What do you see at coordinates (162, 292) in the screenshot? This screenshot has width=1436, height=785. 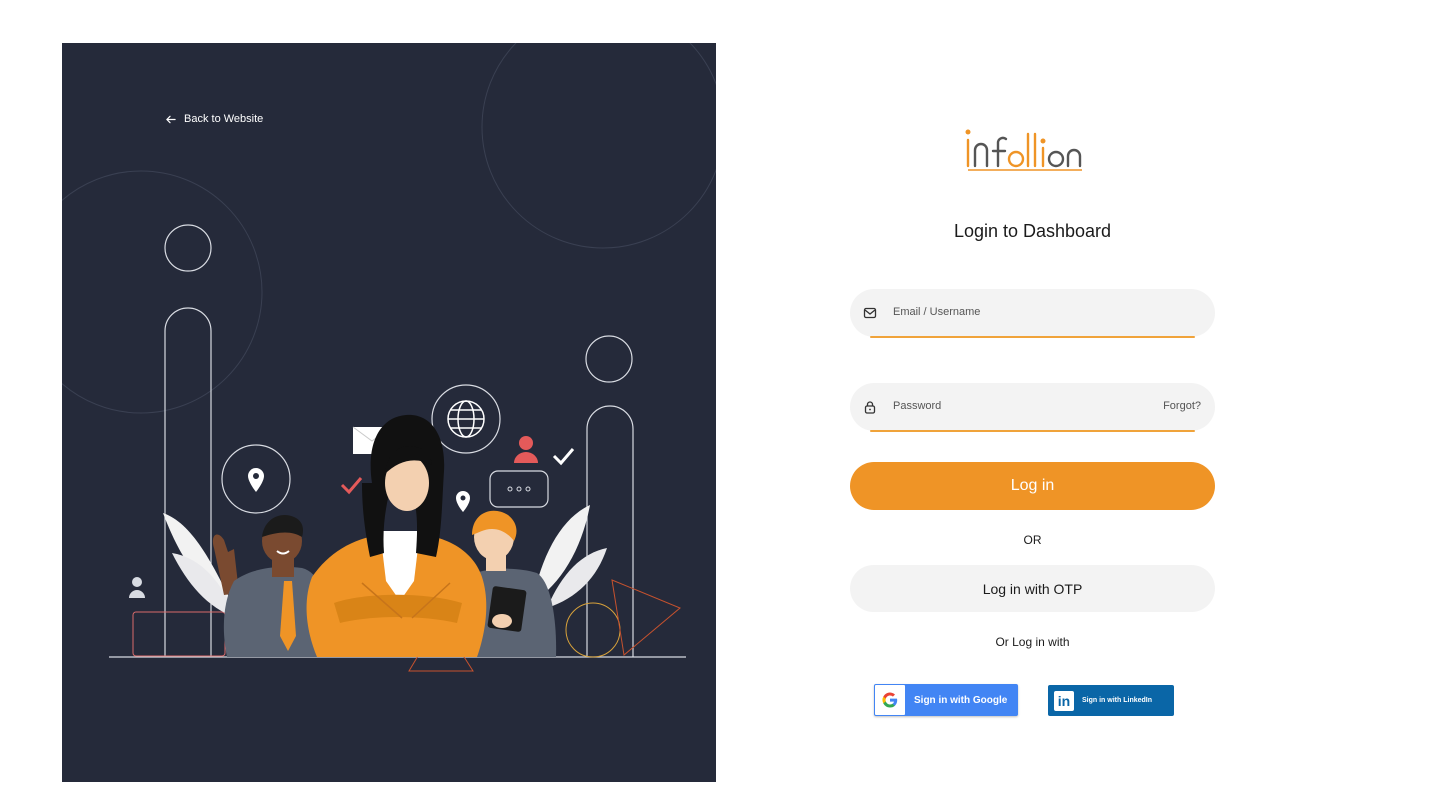 I see `deco-circle-left` at bounding box center [162, 292].